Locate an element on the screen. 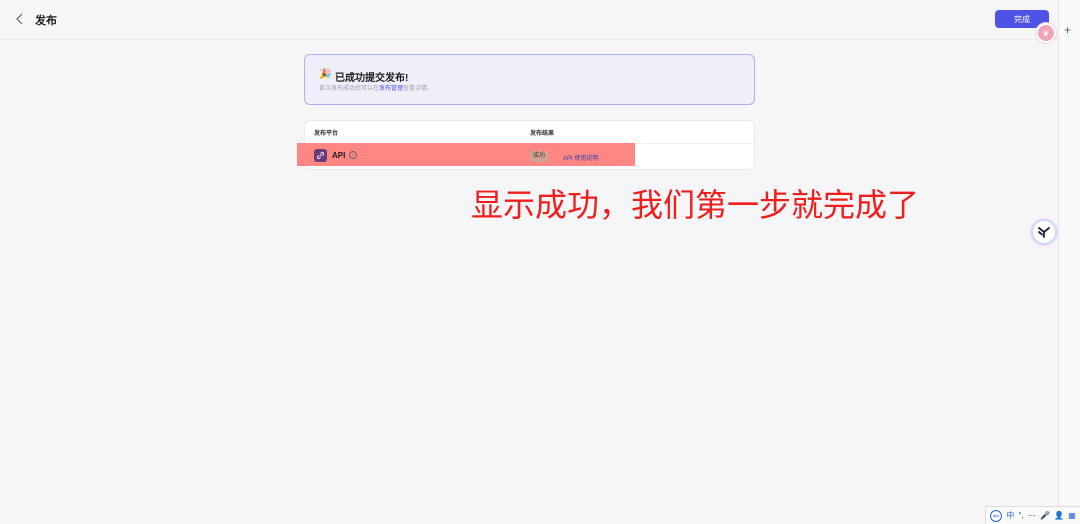 This screenshot has width=1080, height=524. assistant-logo-icon is located at coordinates (1044, 232).